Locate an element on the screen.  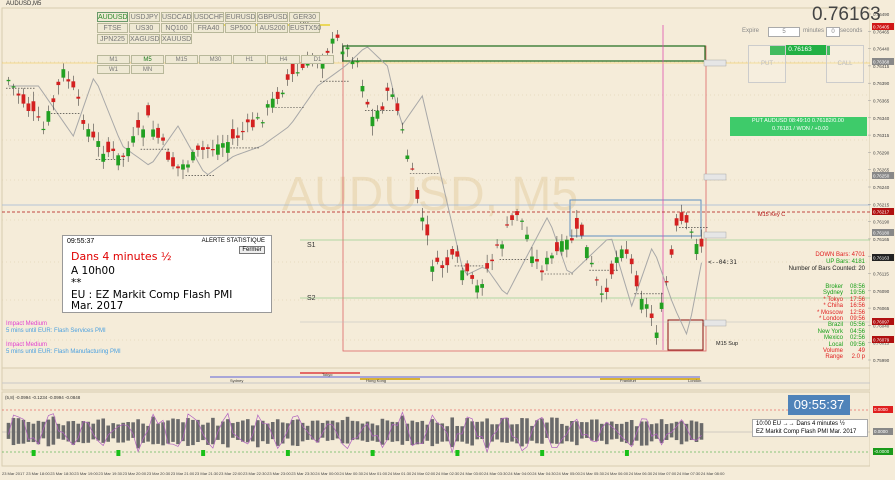
symbol-button: AUS200 is located at coordinates (272, 28).